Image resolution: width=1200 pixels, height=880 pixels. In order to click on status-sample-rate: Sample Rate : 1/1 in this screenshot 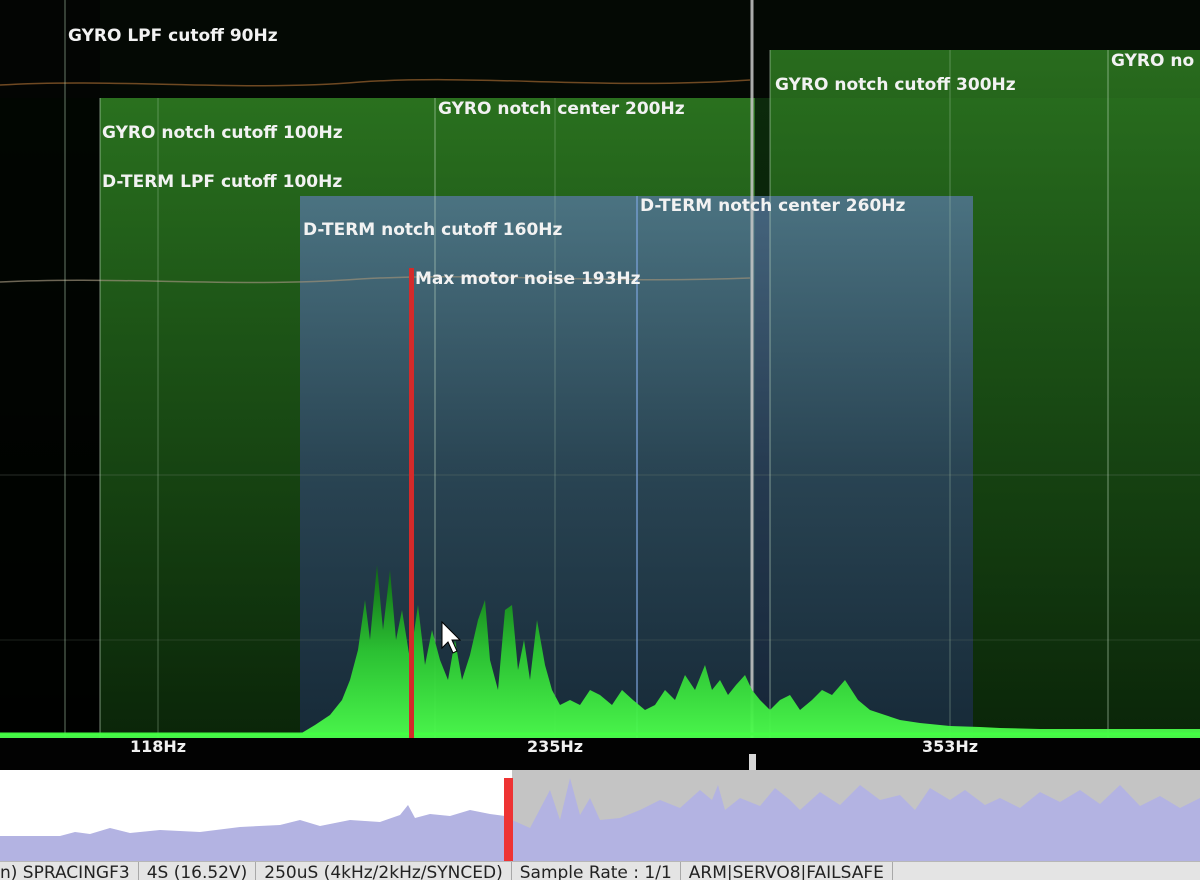, I will do `click(596, 871)`.